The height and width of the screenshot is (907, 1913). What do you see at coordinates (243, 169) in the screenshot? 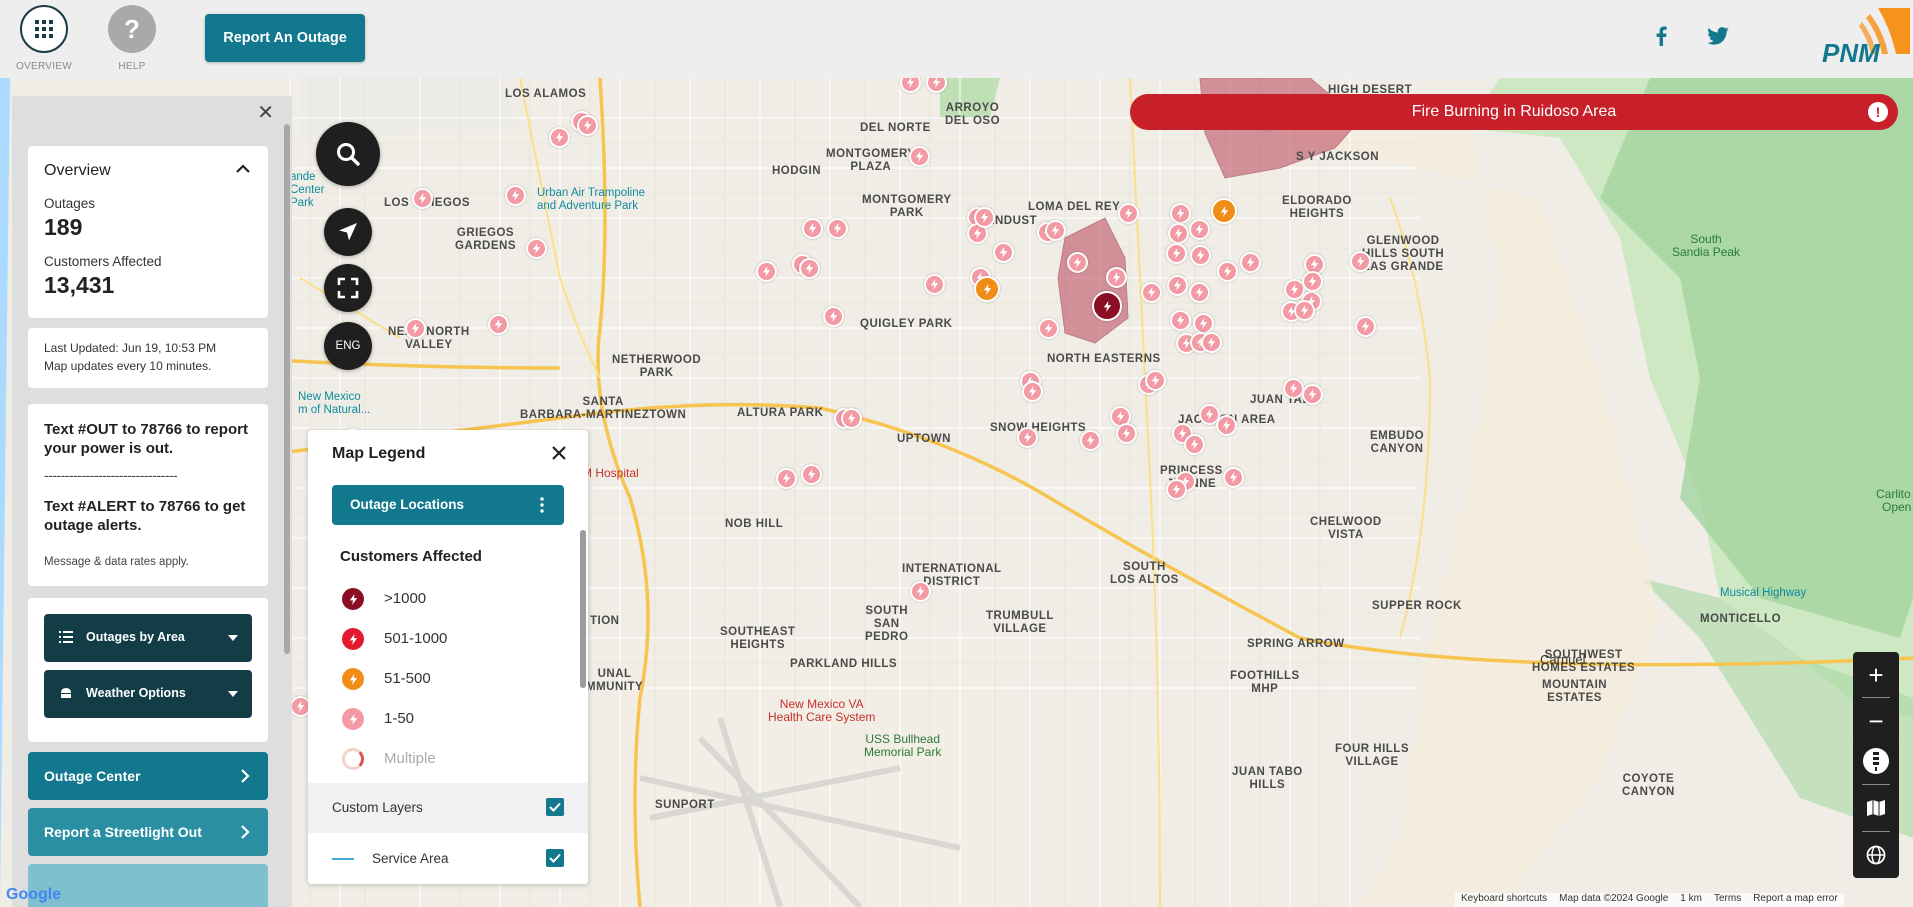
I see `chevron-up-icon` at bounding box center [243, 169].